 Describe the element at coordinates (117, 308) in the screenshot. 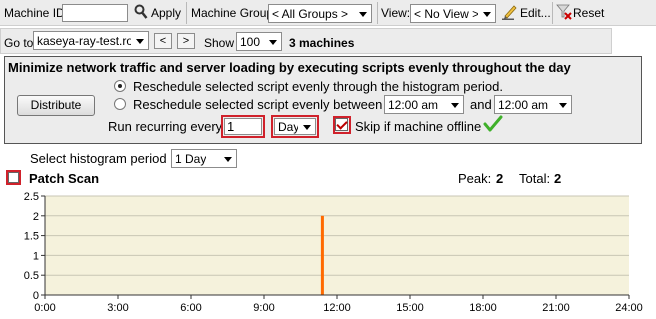

I see `x-tick-label: 3:00` at that location.